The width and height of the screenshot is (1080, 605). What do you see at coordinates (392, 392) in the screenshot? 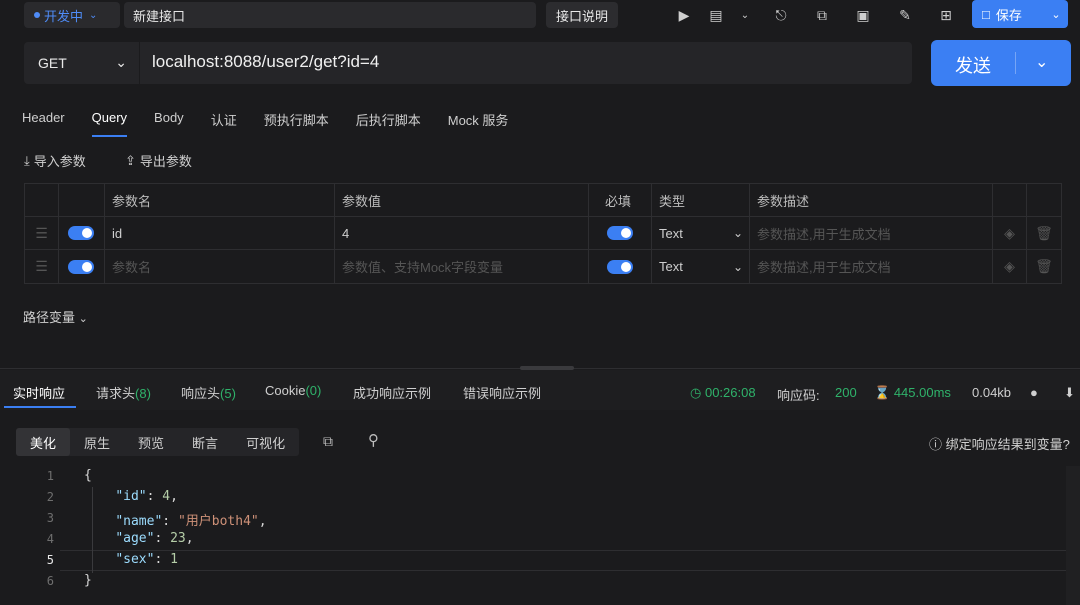
I see `tab-success-example: 成功响应示例` at bounding box center [392, 392].